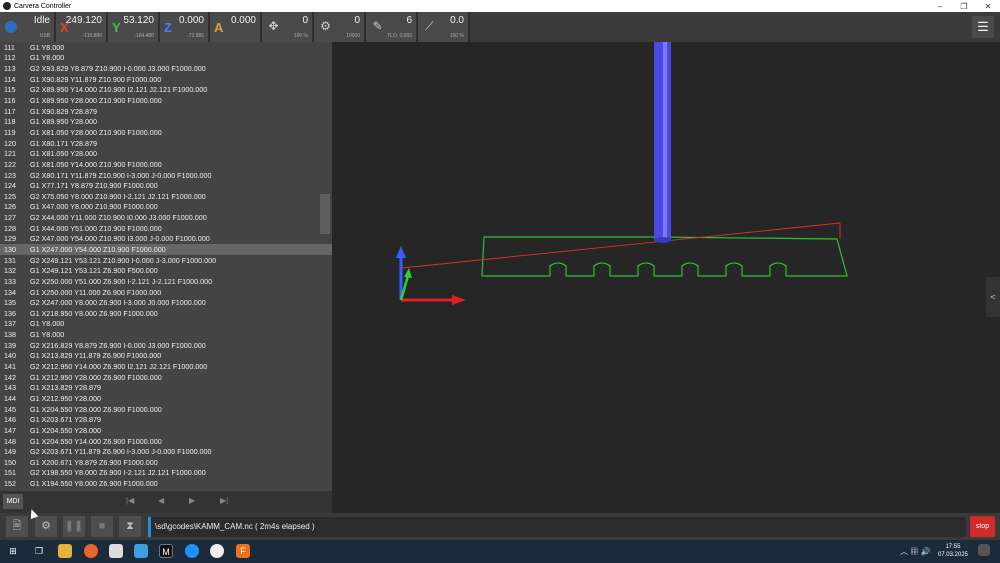  Describe the element at coordinates (44, 36) in the screenshot. I see `connection-type: USB` at that location.